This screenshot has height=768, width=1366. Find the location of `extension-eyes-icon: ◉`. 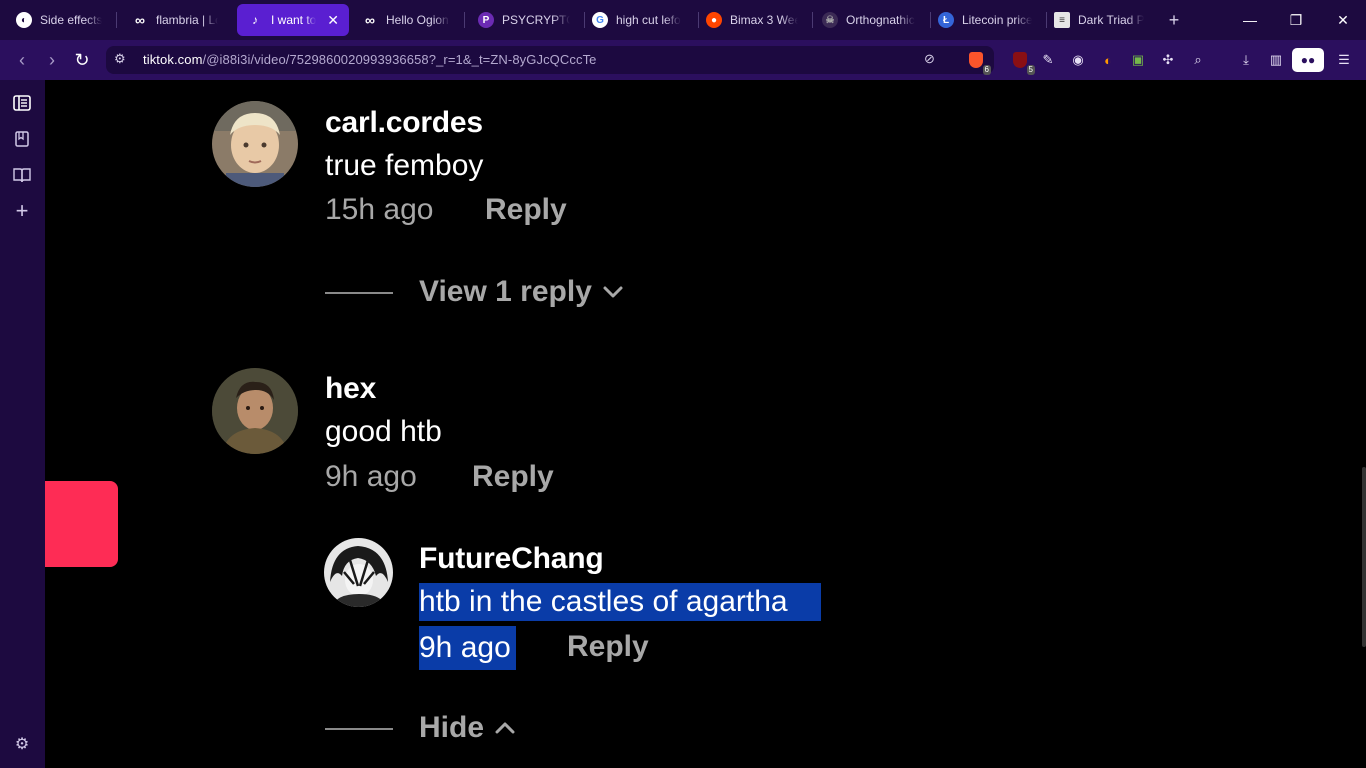

extension-eyes-icon: ◉ is located at coordinates (1078, 60).